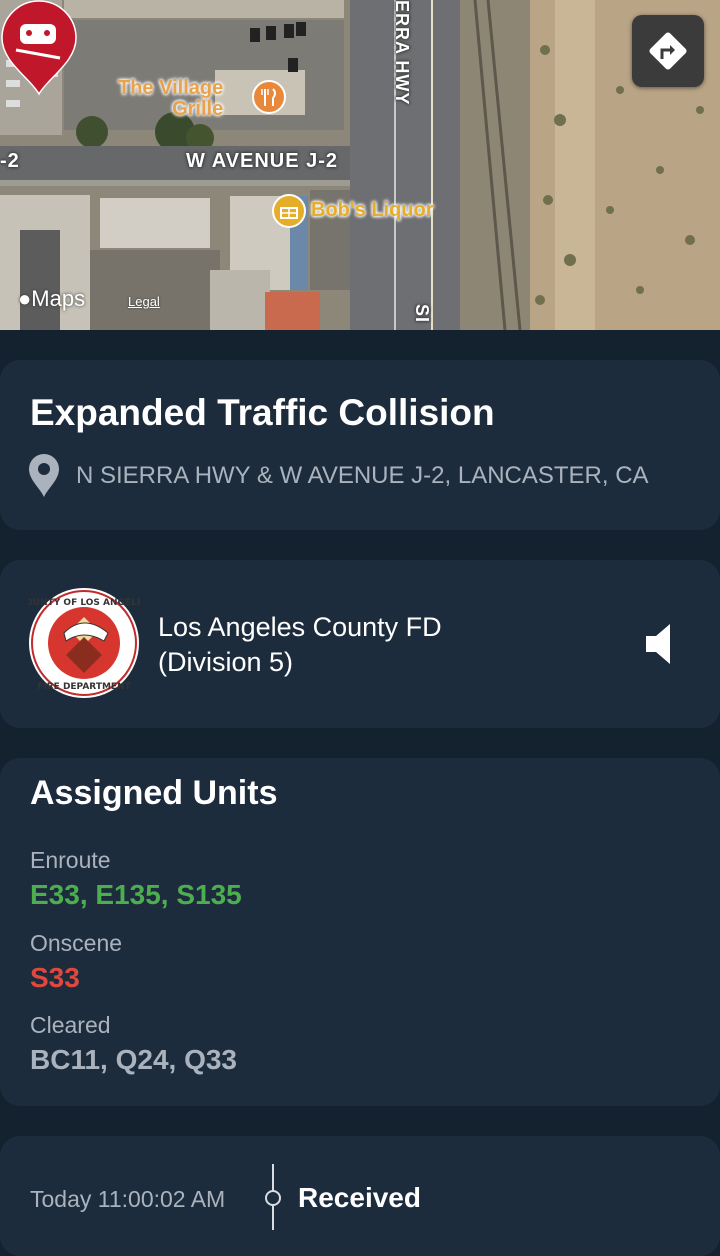 The height and width of the screenshot is (1256, 720). I want to click on onscene-label: Onscene, so click(76, 943).